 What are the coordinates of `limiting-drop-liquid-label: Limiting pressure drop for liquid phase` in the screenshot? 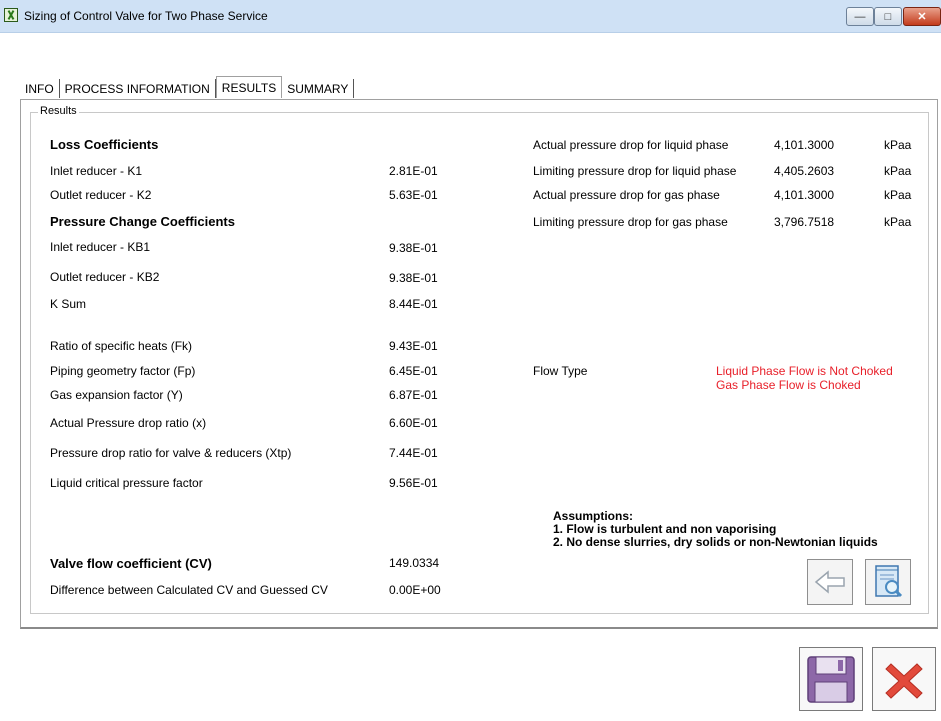 It's located at (635, 171).